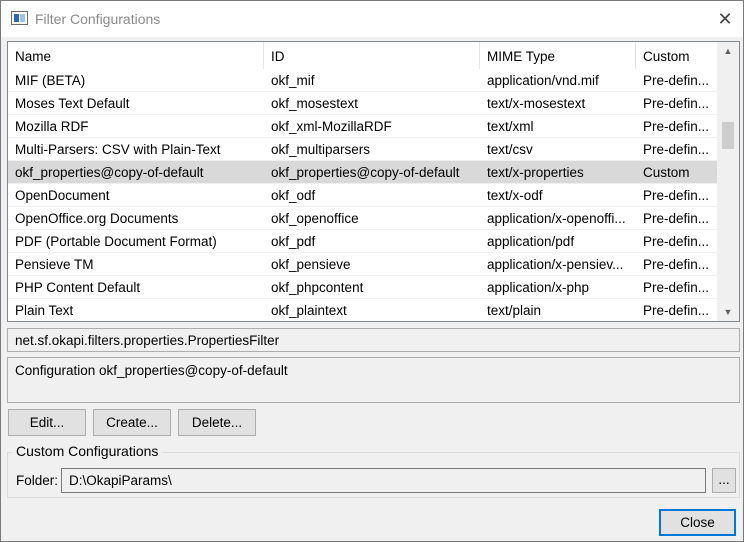 The width and height of the screenshot is (744, 542). Describe the element at coordinates (383, 480) in the screenshot. I see `folder-field: D:\OkapiParams\` at that location.